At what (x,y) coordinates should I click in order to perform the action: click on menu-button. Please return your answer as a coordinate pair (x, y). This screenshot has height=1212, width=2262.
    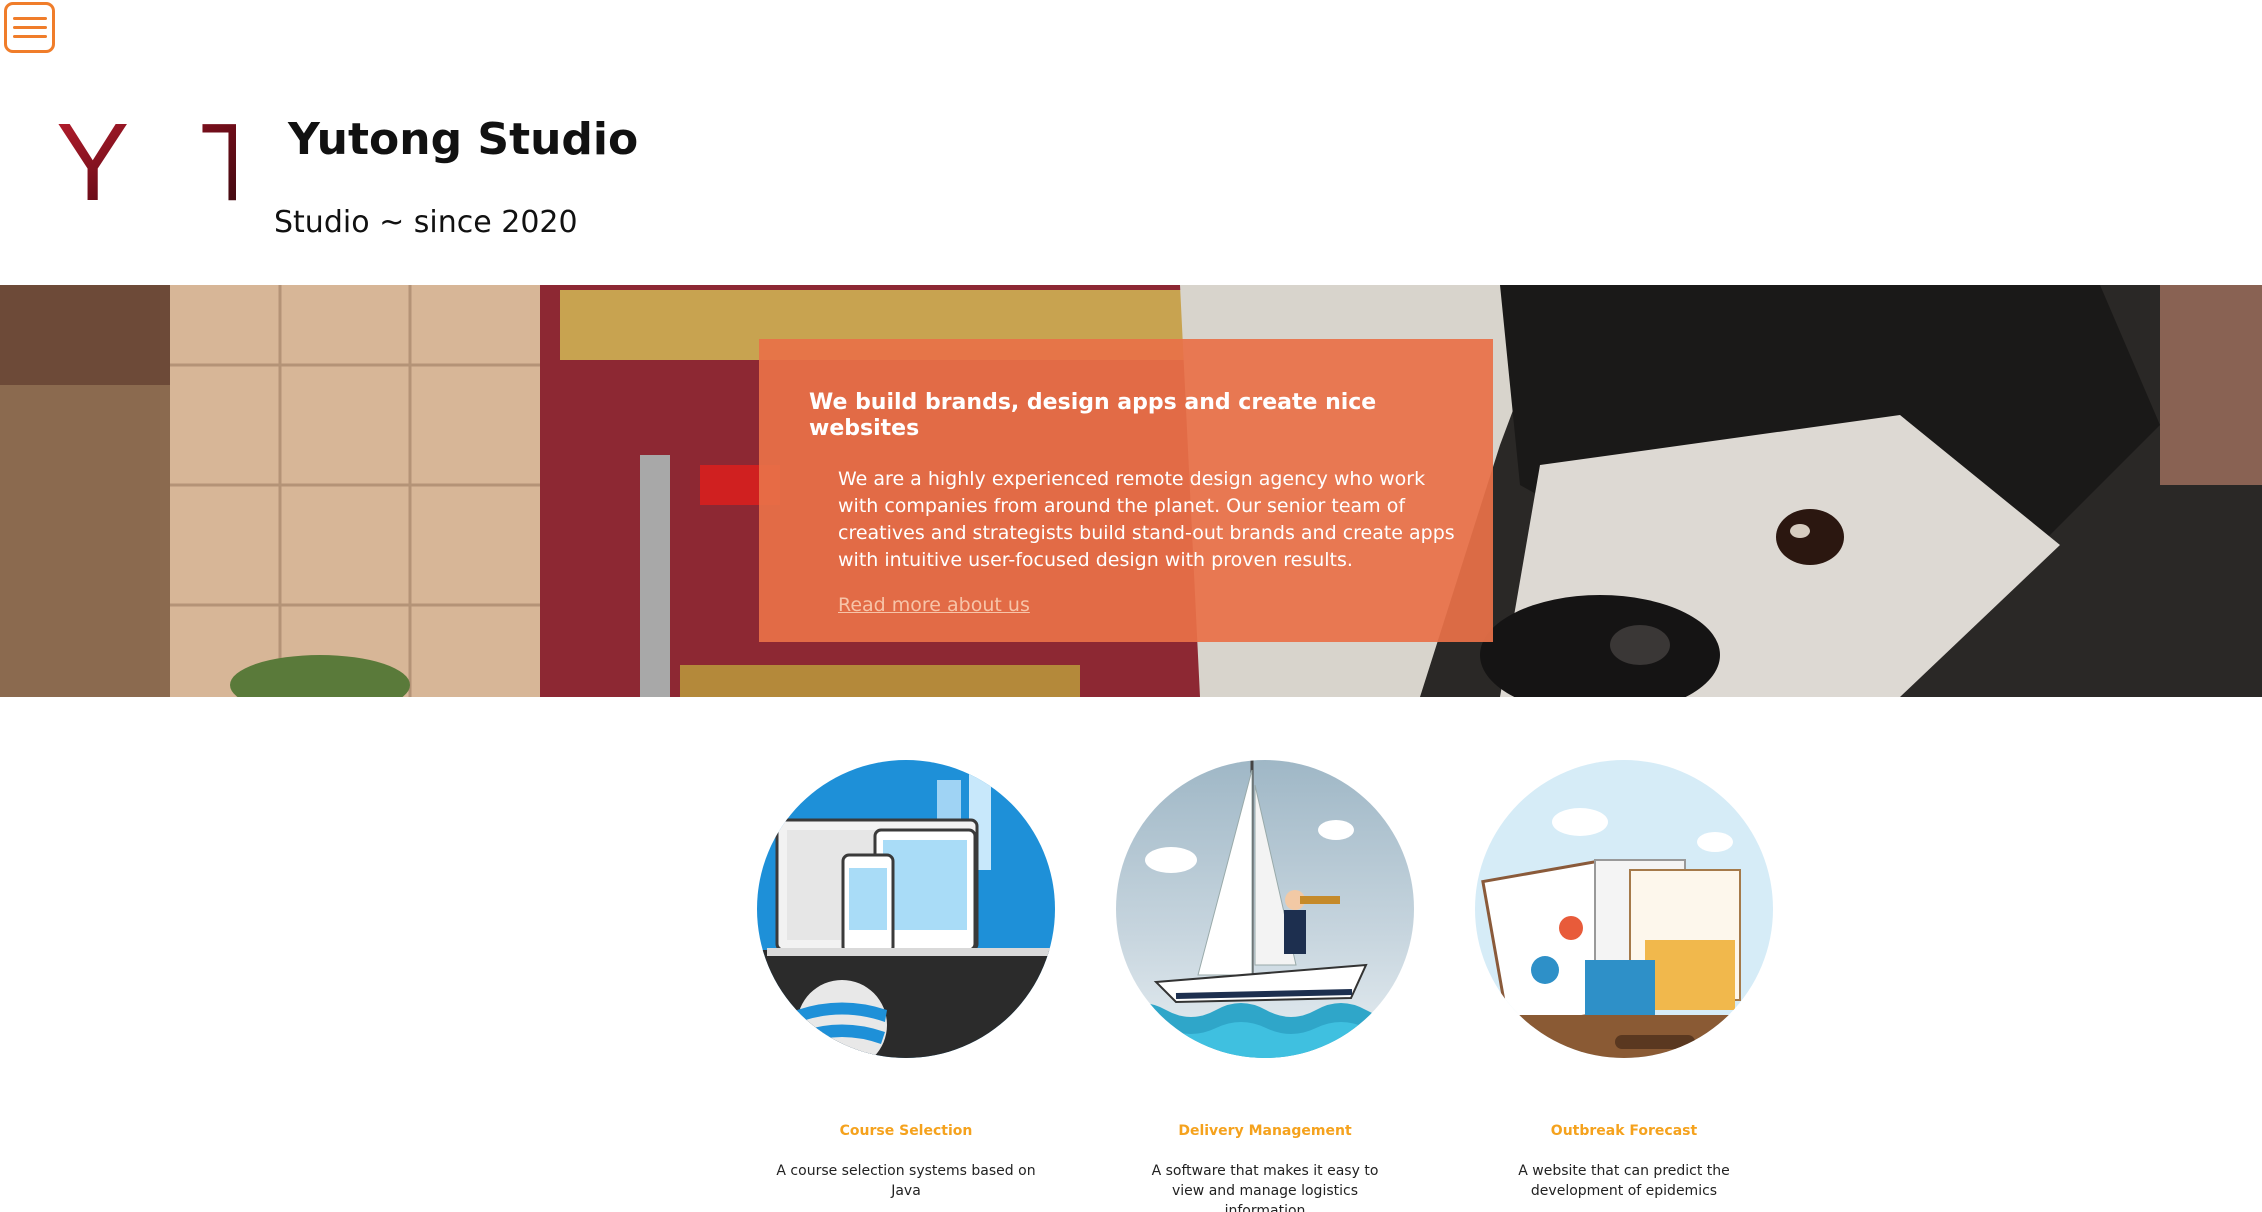
    Looking at the image, I should click on (29, 27).